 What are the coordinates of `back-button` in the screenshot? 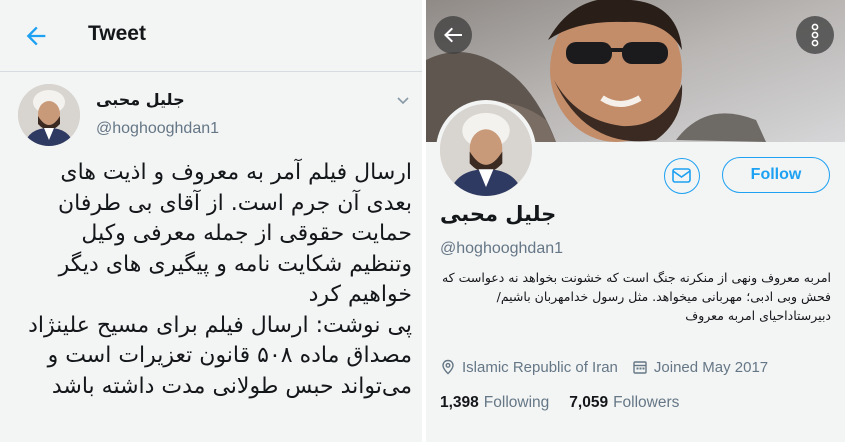 It's located at (453, 35).